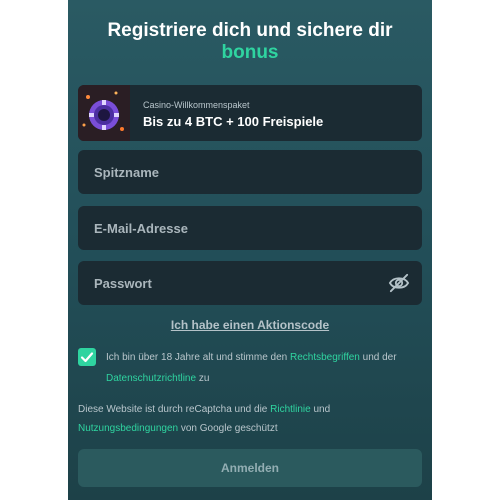 The image size is (500, 500). What do you see at coordinates (250, 468) in the screenshot?
I see `login-button: Anmelden` at bounding box center [250, 468].